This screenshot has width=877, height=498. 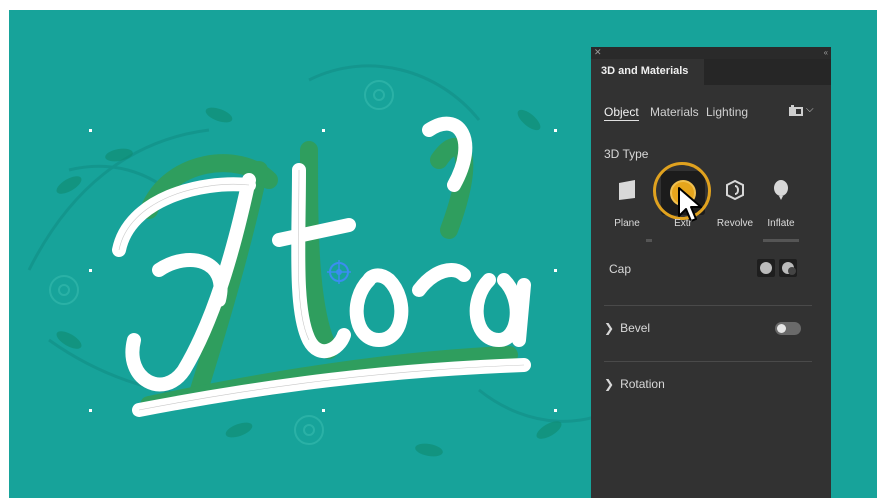 What do you see at coordinates (598, 52) in the screenshot?
I see `close-icon: ✕` at bounding box center [598, 52].